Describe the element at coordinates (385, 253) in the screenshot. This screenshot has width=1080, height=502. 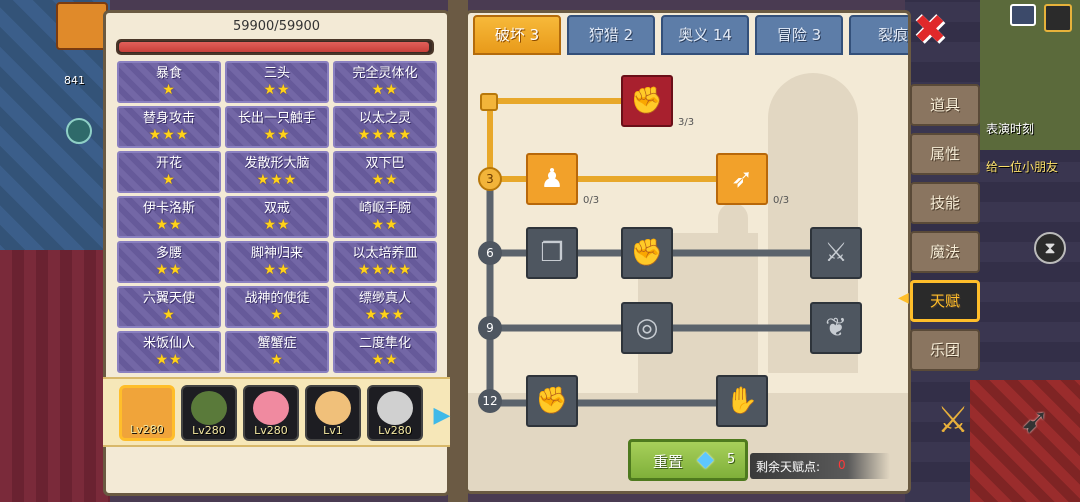
I see `trait-name: 以太培养皿` at that location.